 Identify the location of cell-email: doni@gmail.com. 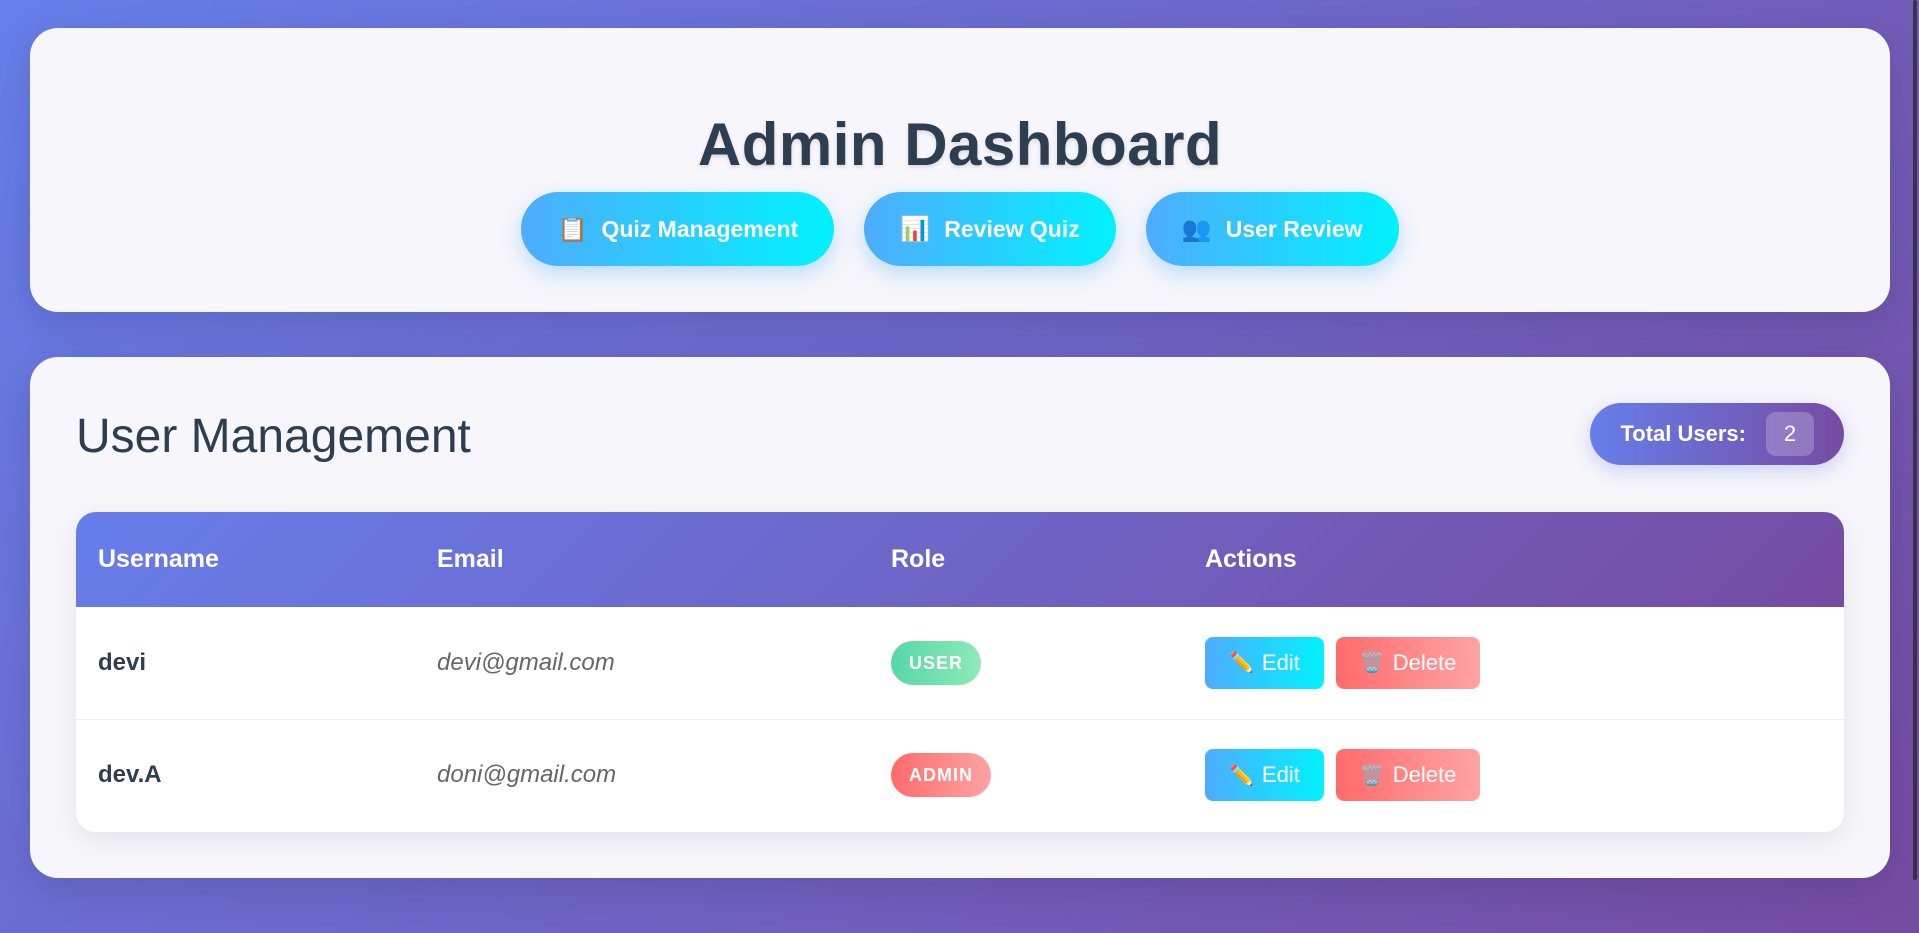
(527, 775).